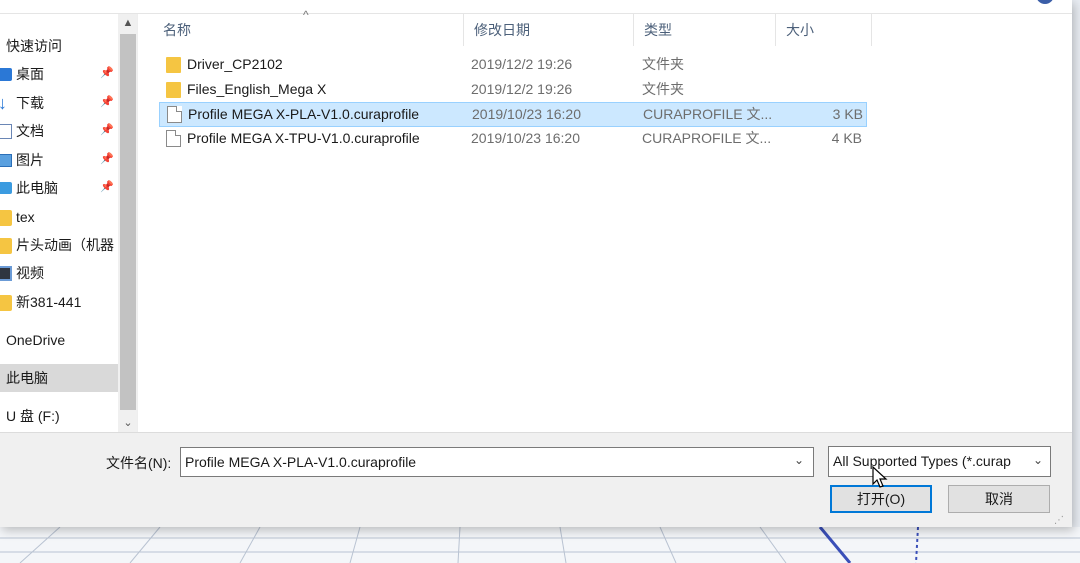 This screenshot has width=1080, height=563. What do you see at coordinates (6, 188) in the screenshot?
I see `computer-icon` at bounding box center [6, 188].